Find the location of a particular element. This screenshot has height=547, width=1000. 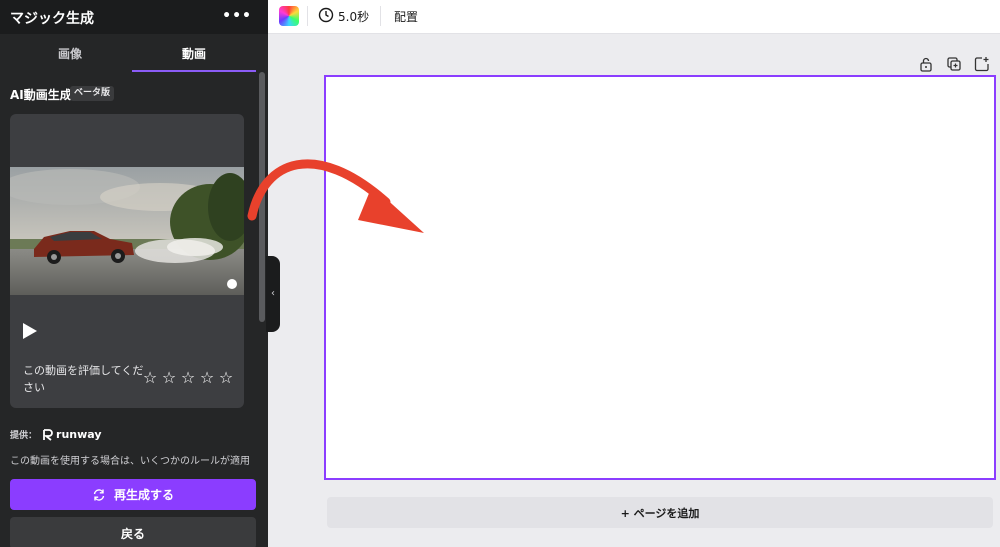

provider-credit: 提供： runway is located at coordinates (56, 434).